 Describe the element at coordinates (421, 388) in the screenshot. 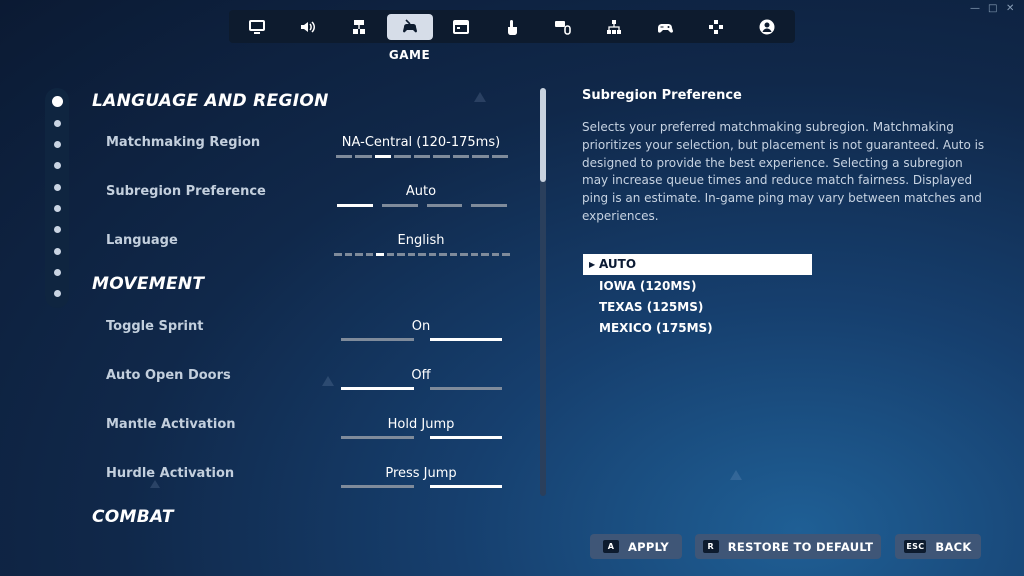

I see `auto-open-doors-selector` at that location.